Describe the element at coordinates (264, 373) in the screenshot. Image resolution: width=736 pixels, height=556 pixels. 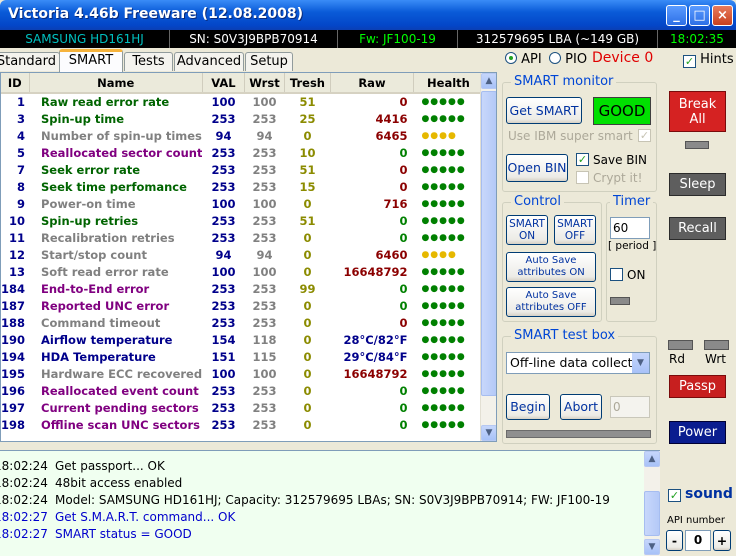
I see `attr-wrst: 100` at that location.